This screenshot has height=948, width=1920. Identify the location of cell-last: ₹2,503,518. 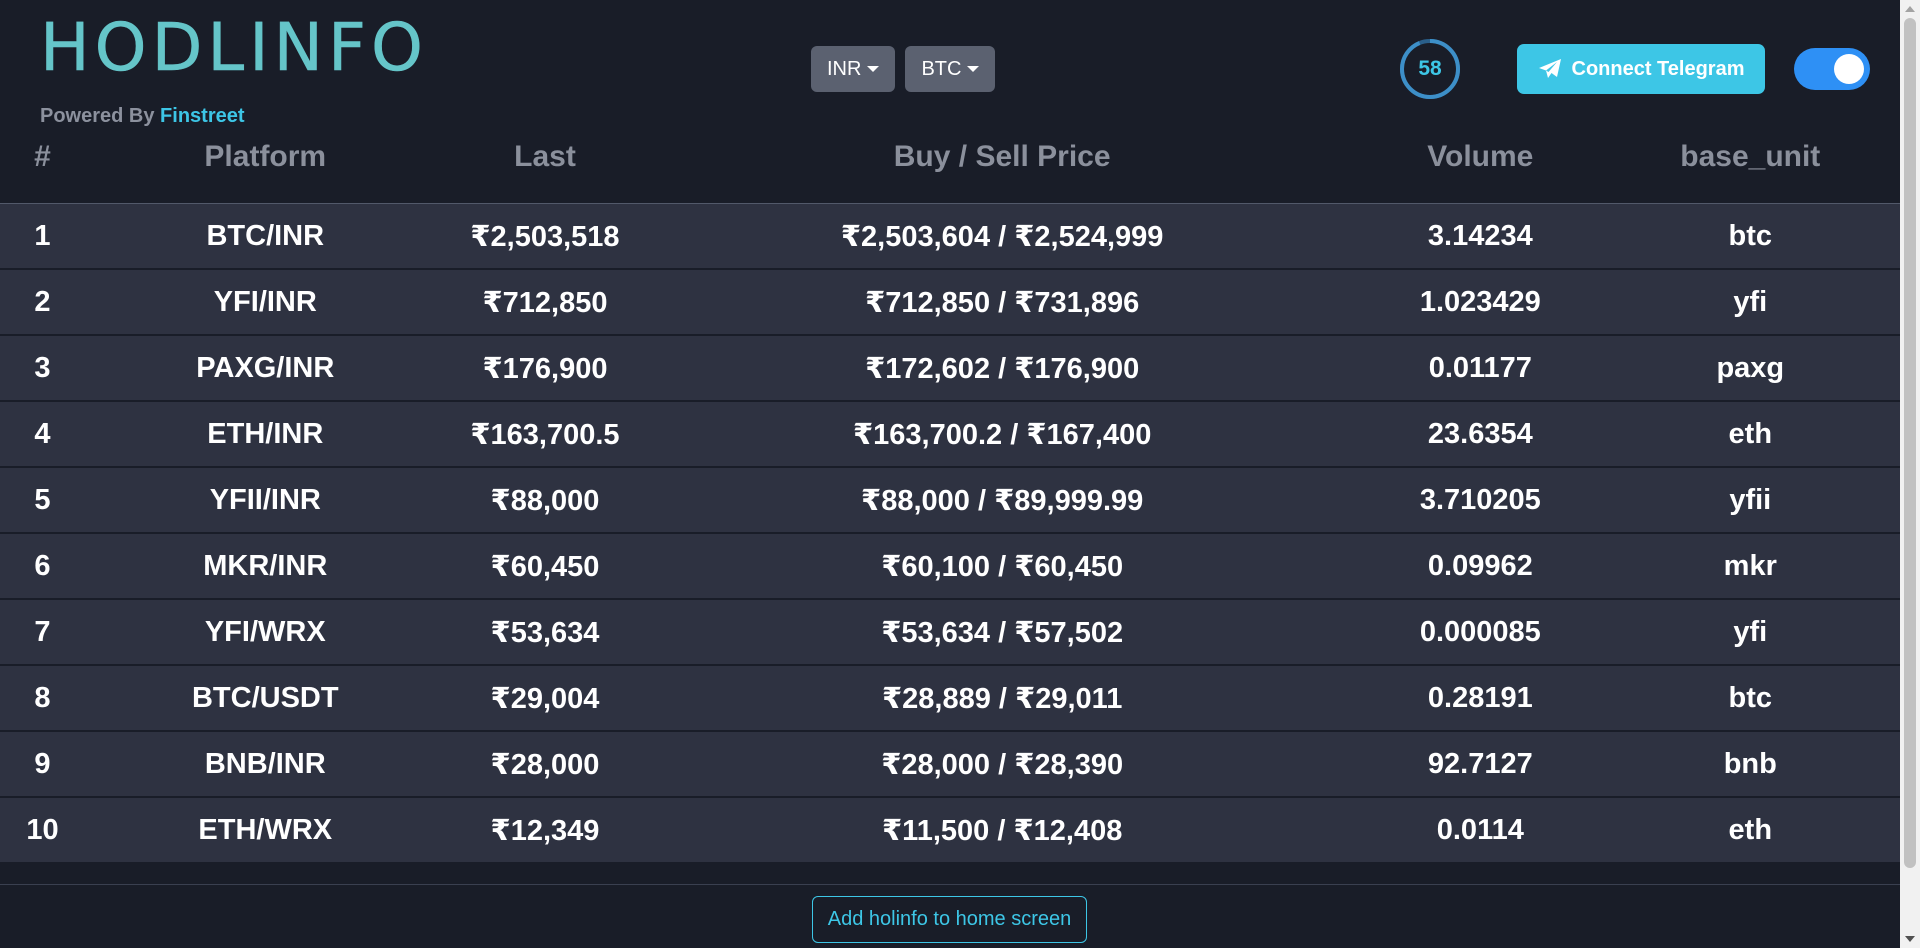
(545, 237).